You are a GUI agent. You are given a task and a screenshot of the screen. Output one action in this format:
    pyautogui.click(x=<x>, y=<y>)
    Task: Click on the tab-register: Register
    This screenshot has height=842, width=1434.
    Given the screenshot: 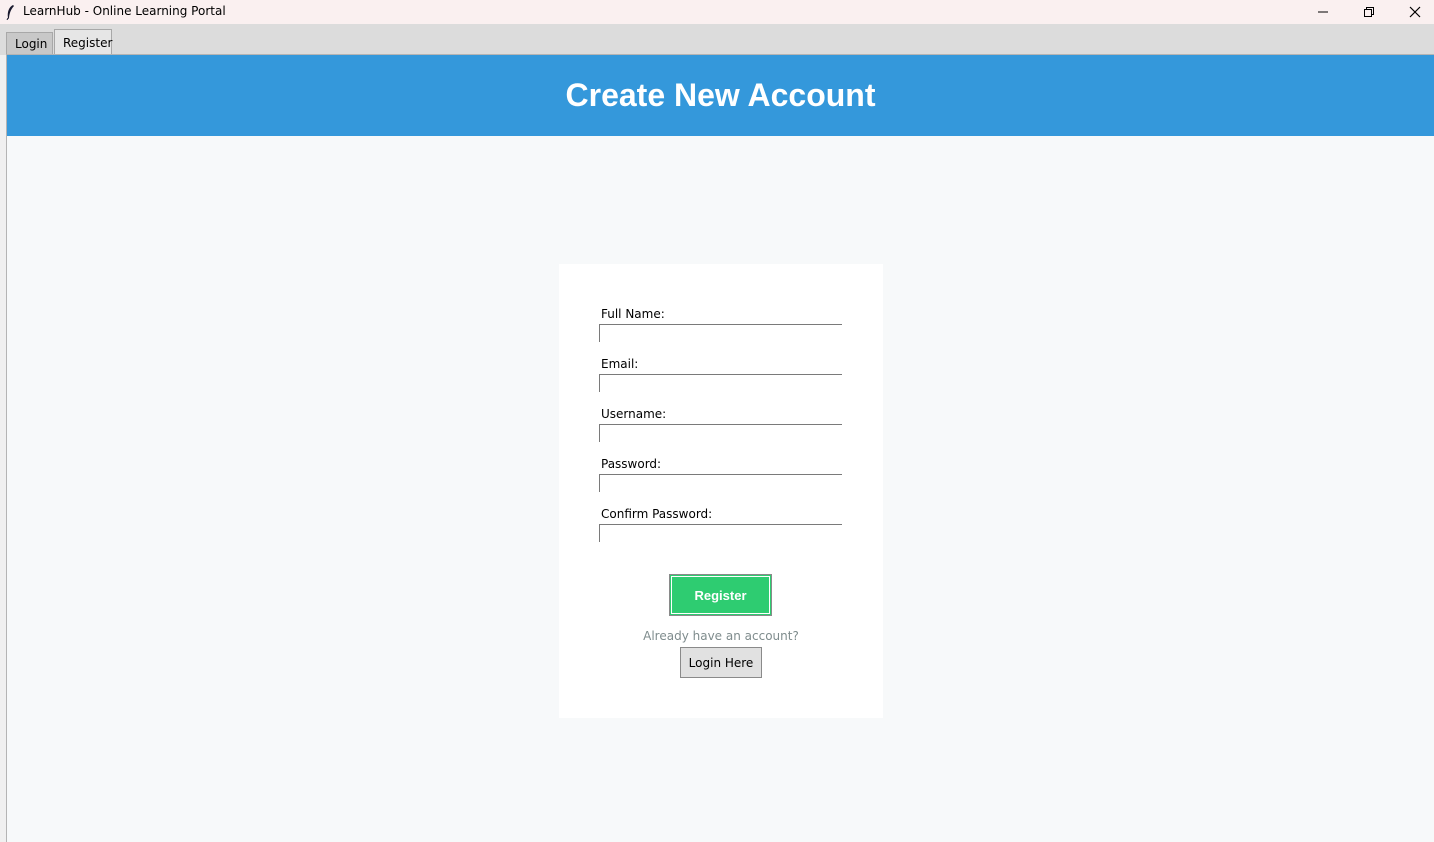 What is the action you would take?
    pyautogui.click(x=83, y=42)
    